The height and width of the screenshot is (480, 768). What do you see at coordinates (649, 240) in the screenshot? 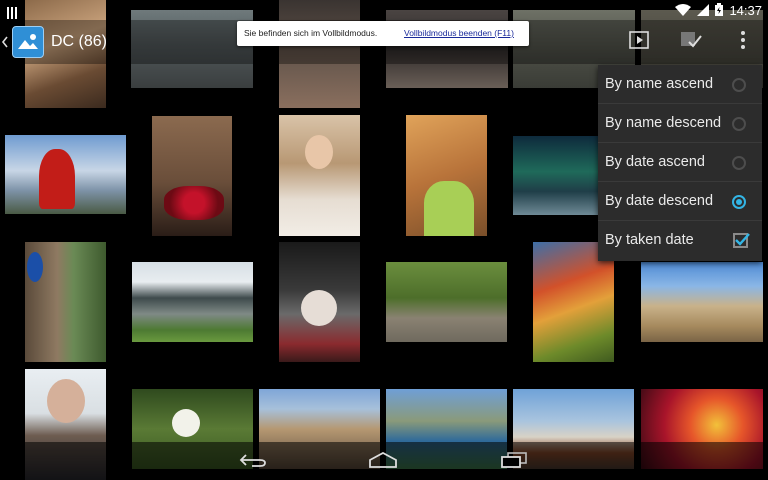
I see `menu-item-label: By taken date` at bounding box center [649, 240].